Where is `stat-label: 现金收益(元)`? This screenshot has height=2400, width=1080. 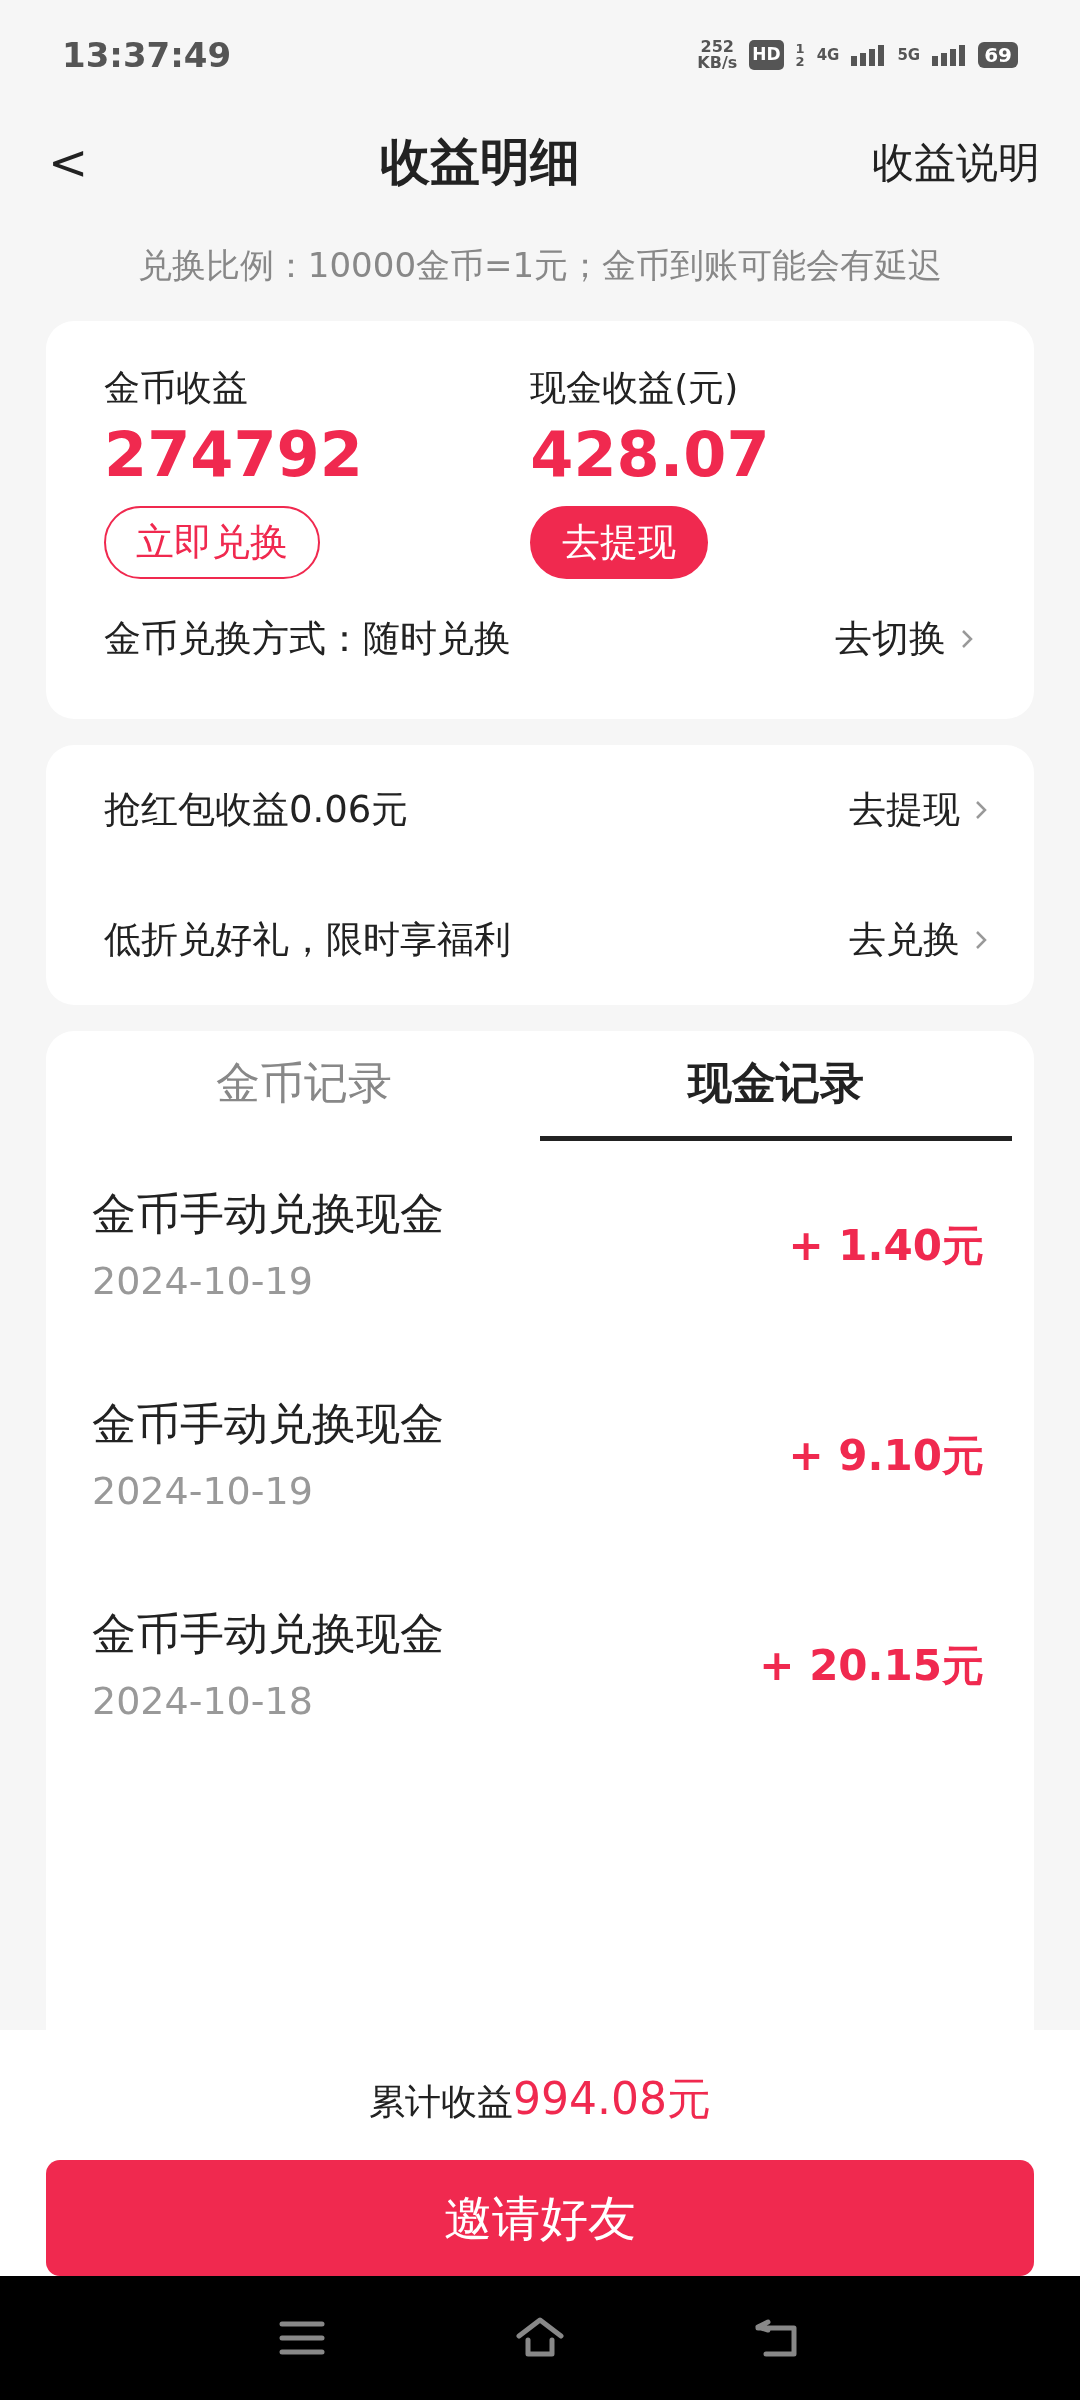
stat-label: 现金收益(元) is located at coordinates (634, 388).